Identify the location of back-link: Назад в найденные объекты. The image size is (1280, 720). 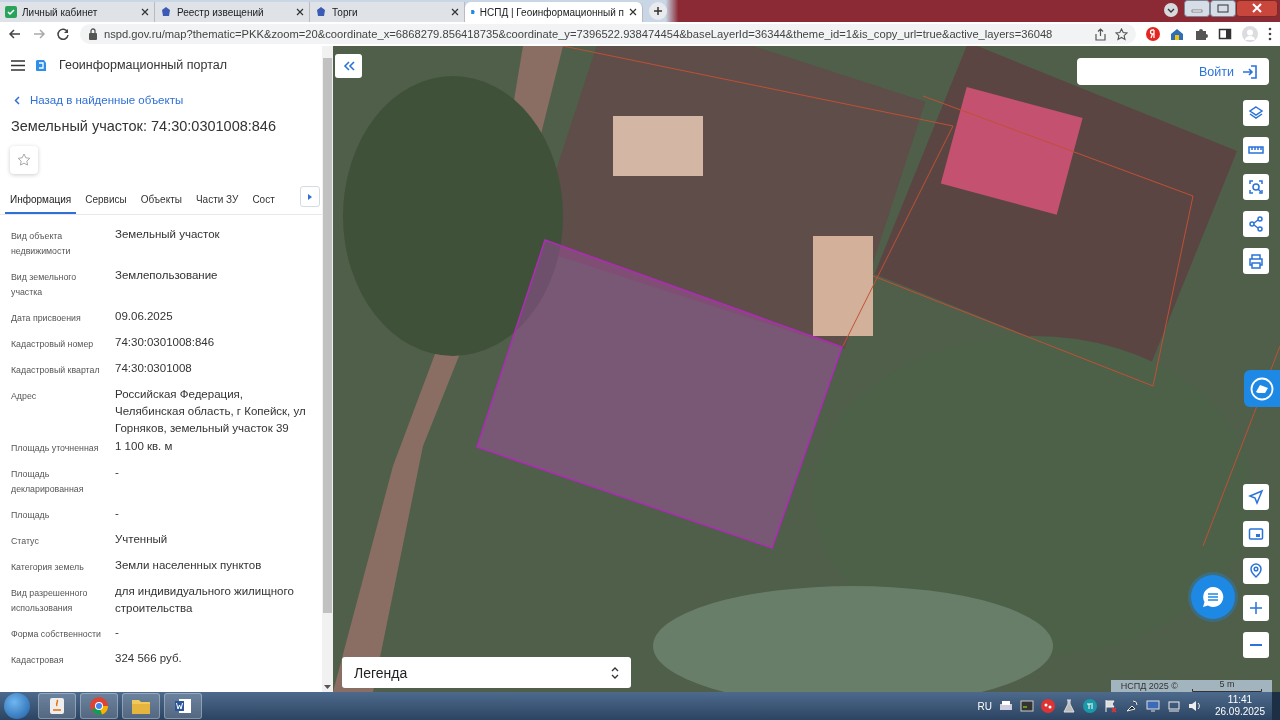
(161, 89).